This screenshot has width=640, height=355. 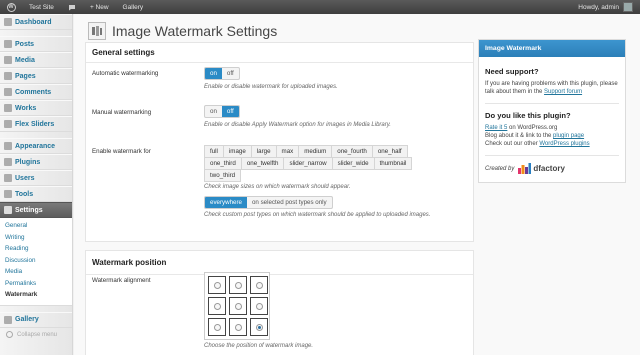 What do you see at coordinates (36, 194) in the screenshot?
I see `sidebar-item-tools: Tools` at bounding box center [36, 194].